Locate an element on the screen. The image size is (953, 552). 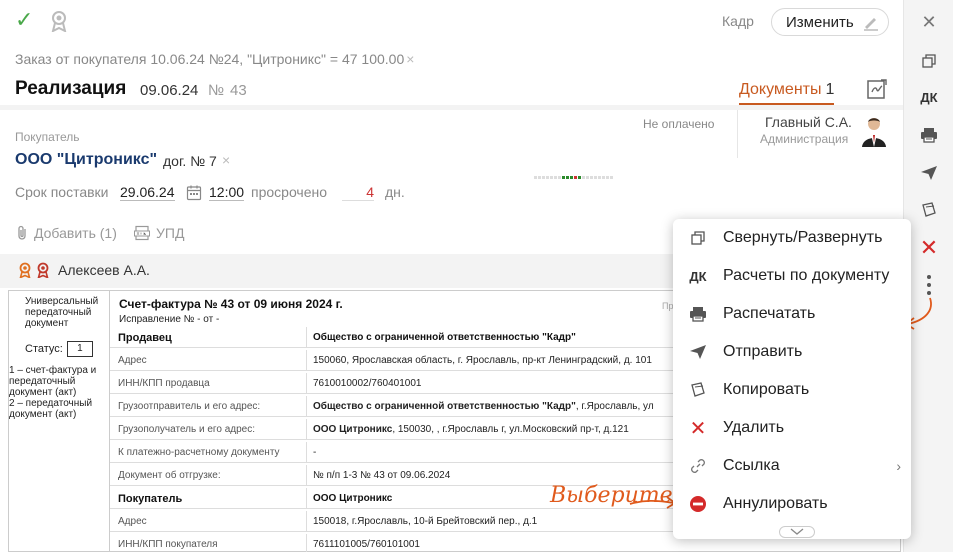
buyer-contract: дог. № 7 is located at coordinates (190, 161).